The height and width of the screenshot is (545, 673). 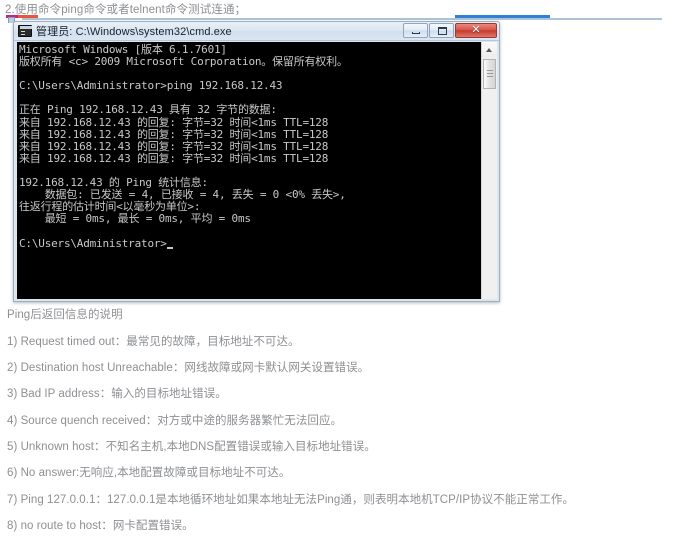 I want to click on prompt-text: C:\Users\Administrator>, so click(x=93, y=243).